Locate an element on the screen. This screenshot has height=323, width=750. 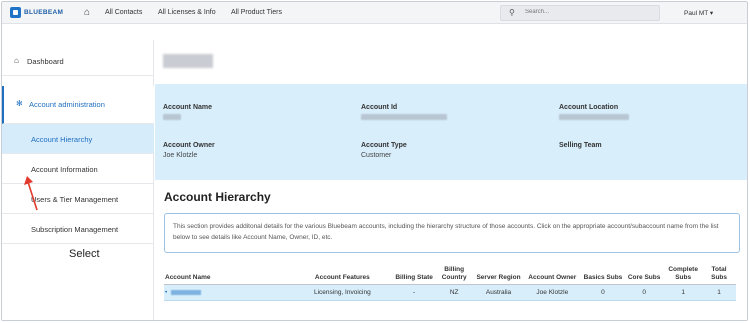
search-input is located at coordinates (585, 12).